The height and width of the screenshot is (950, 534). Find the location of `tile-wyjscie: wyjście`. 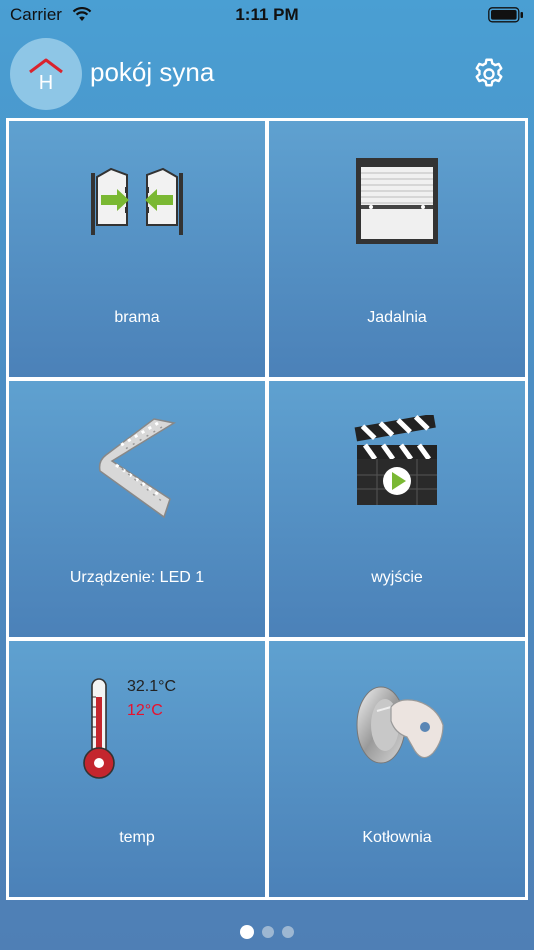

tile-wyjscie: wyjście is located at coordinates (397, 509).